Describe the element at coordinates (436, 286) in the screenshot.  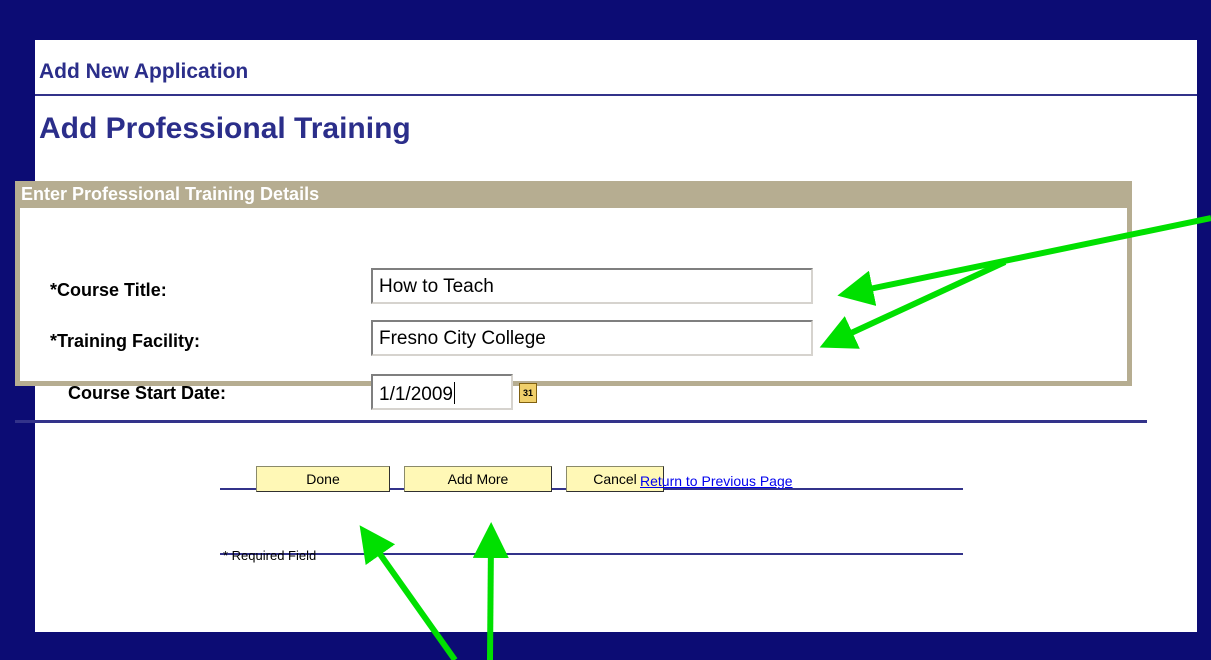
I see `course-title-value: How to Teach` at that location.